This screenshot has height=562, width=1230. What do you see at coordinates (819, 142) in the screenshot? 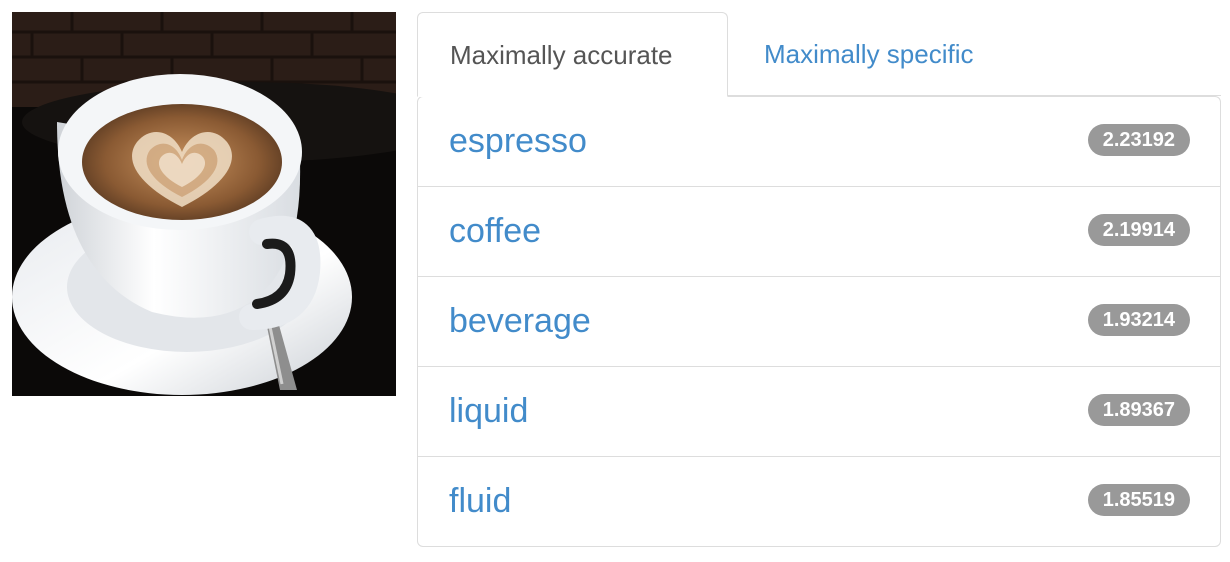
I see `list-item: espresso 2.23192` at bounding box center [819, 142].